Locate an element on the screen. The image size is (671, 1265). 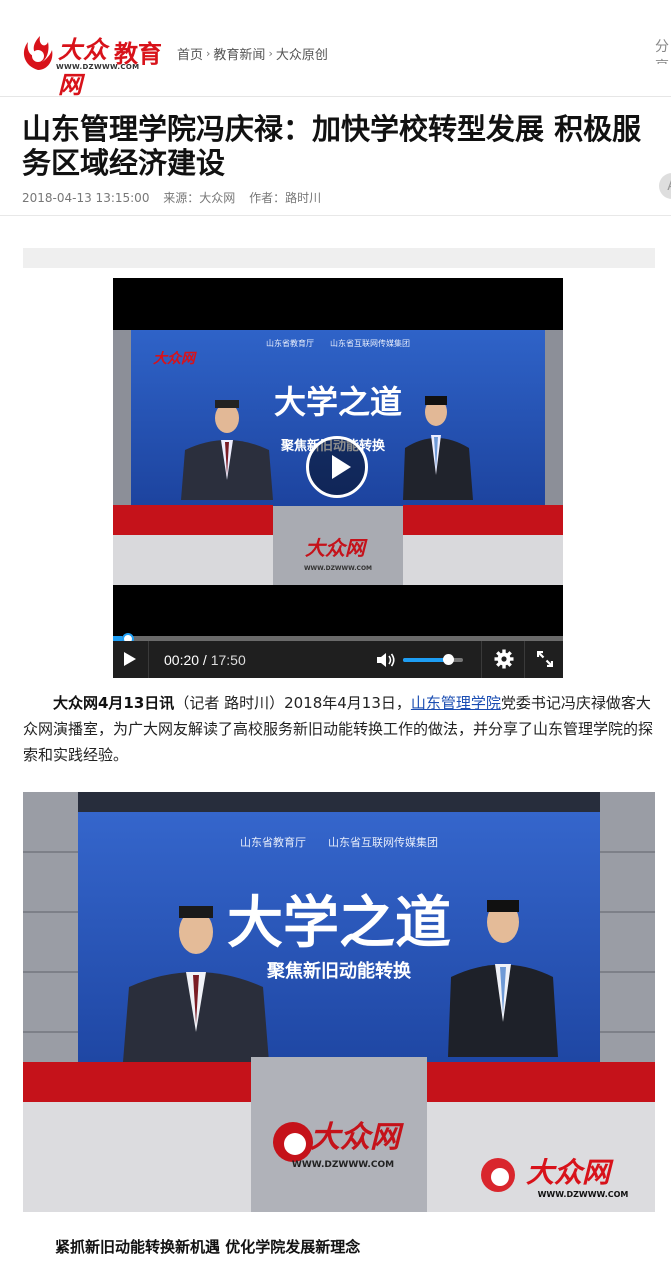
photo-desk-logo: 大众网 is located at coordinates (357, 1137).